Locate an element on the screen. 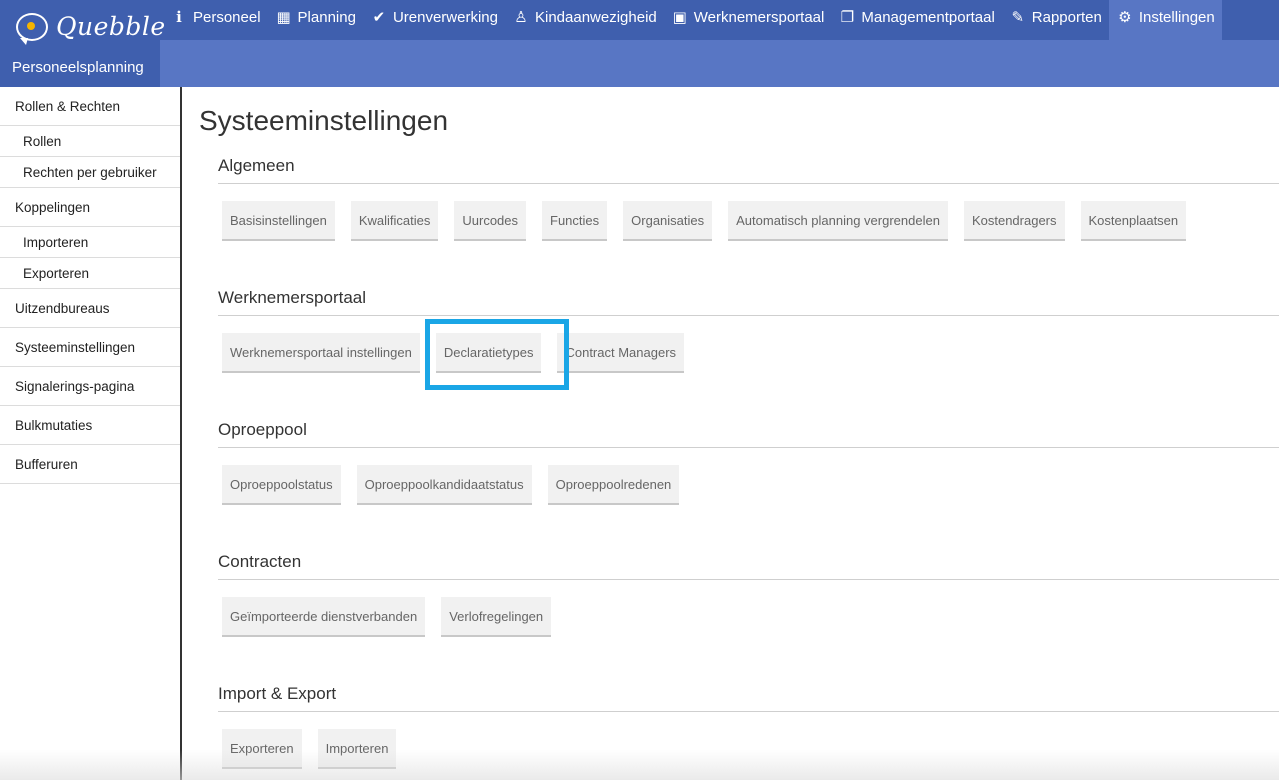  section-title: Import & Export is located at coordinates (748, 698).